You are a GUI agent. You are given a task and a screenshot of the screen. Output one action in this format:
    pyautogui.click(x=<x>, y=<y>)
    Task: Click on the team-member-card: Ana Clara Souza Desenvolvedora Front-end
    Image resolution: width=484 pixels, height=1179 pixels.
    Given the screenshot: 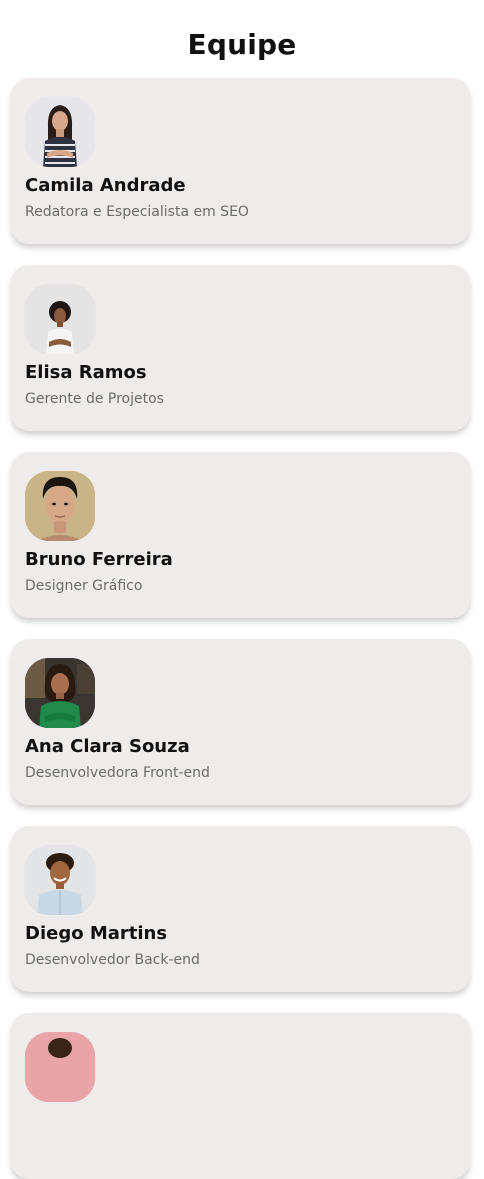 What is the action you would take?
    pyautogui.click(x=240, y=722)
    